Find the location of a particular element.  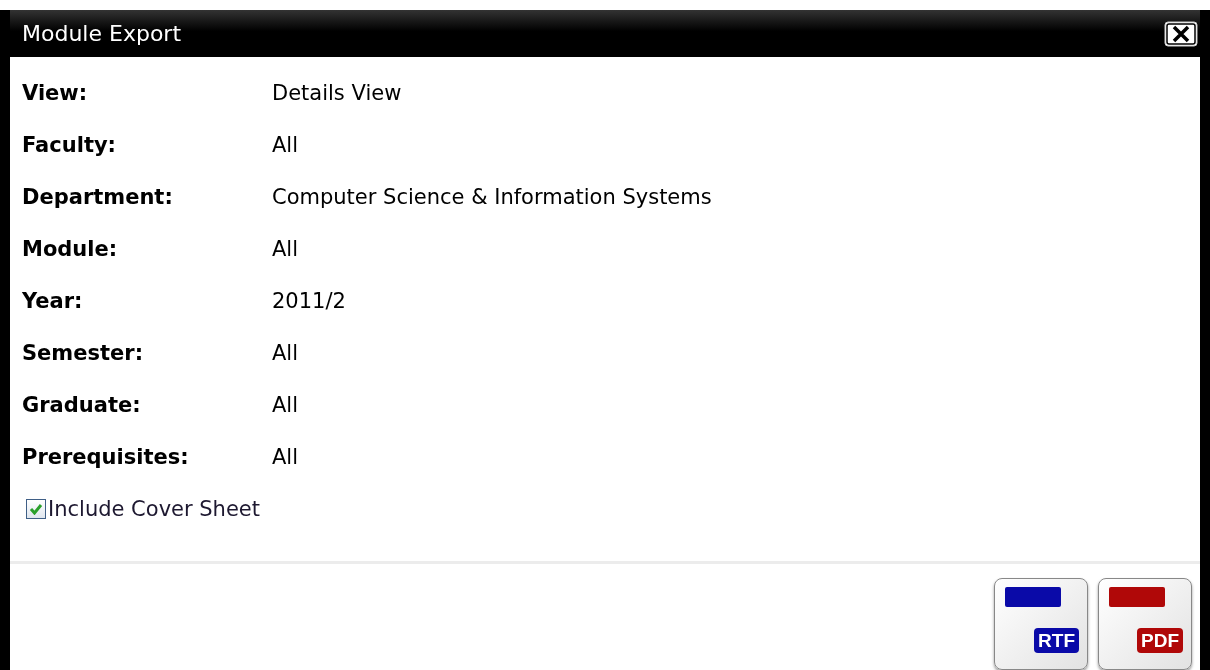

field-label: View: is located at coordinates (55, 93).